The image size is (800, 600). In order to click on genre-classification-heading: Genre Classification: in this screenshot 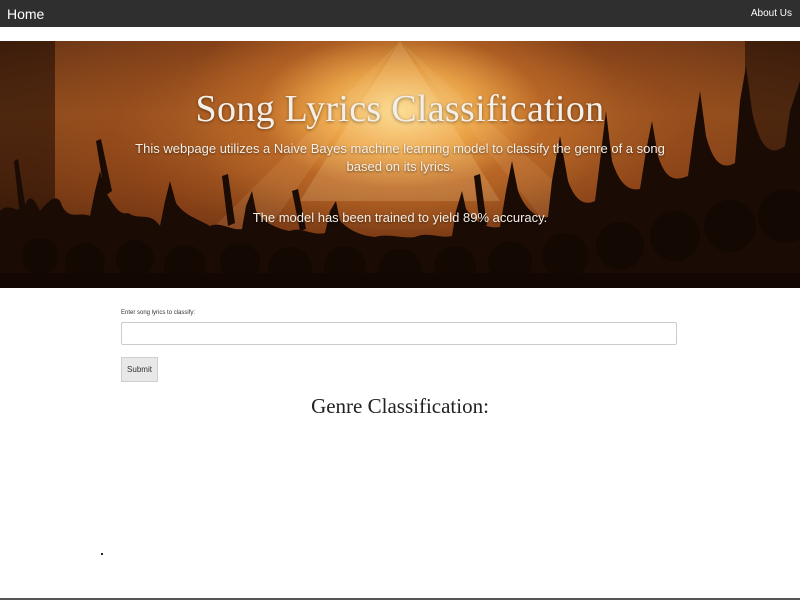, I will do `click(400, 406)`.